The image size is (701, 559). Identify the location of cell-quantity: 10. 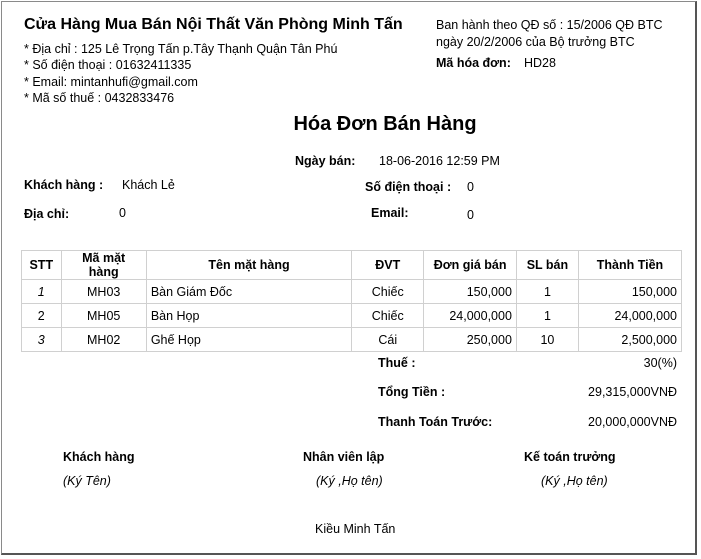
(547, 339).